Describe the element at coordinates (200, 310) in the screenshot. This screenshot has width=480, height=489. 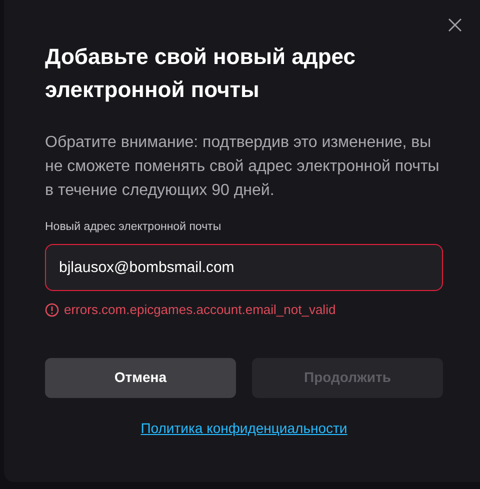
I see `error-message: errors.com.epicgames.account.email_not_valid` at that location.